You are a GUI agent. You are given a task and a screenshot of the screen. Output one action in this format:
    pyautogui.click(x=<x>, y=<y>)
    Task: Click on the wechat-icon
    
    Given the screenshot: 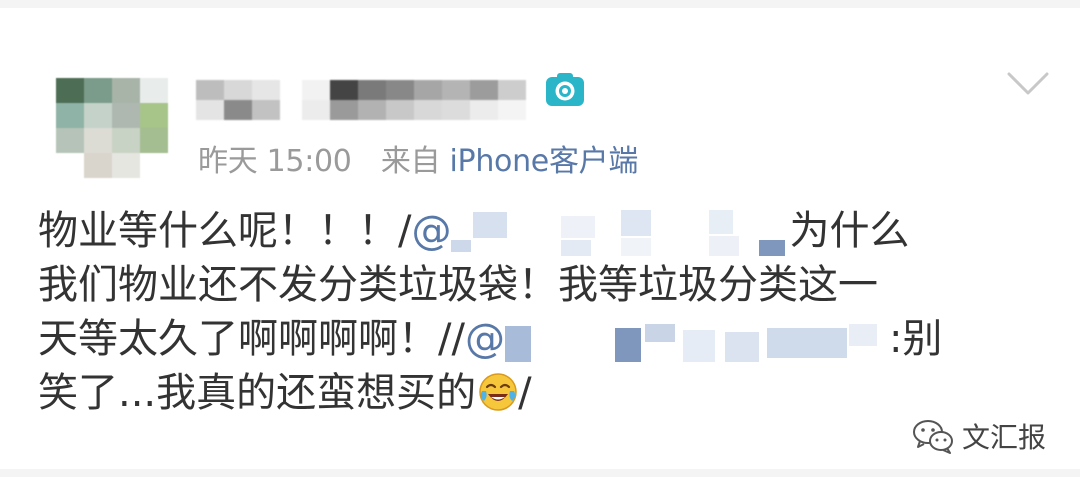 What is the action you would take?
    pyautogui.click(x=933, y=437)
    